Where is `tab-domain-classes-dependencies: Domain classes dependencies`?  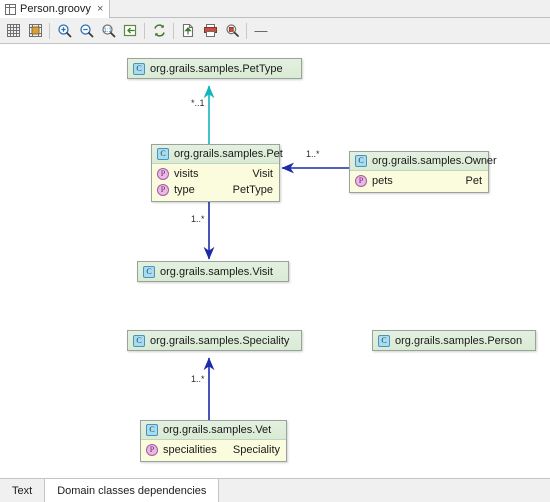 tab-domain-classes-dependencies: Domain classes dependencies is located at coordinates (132, 490).